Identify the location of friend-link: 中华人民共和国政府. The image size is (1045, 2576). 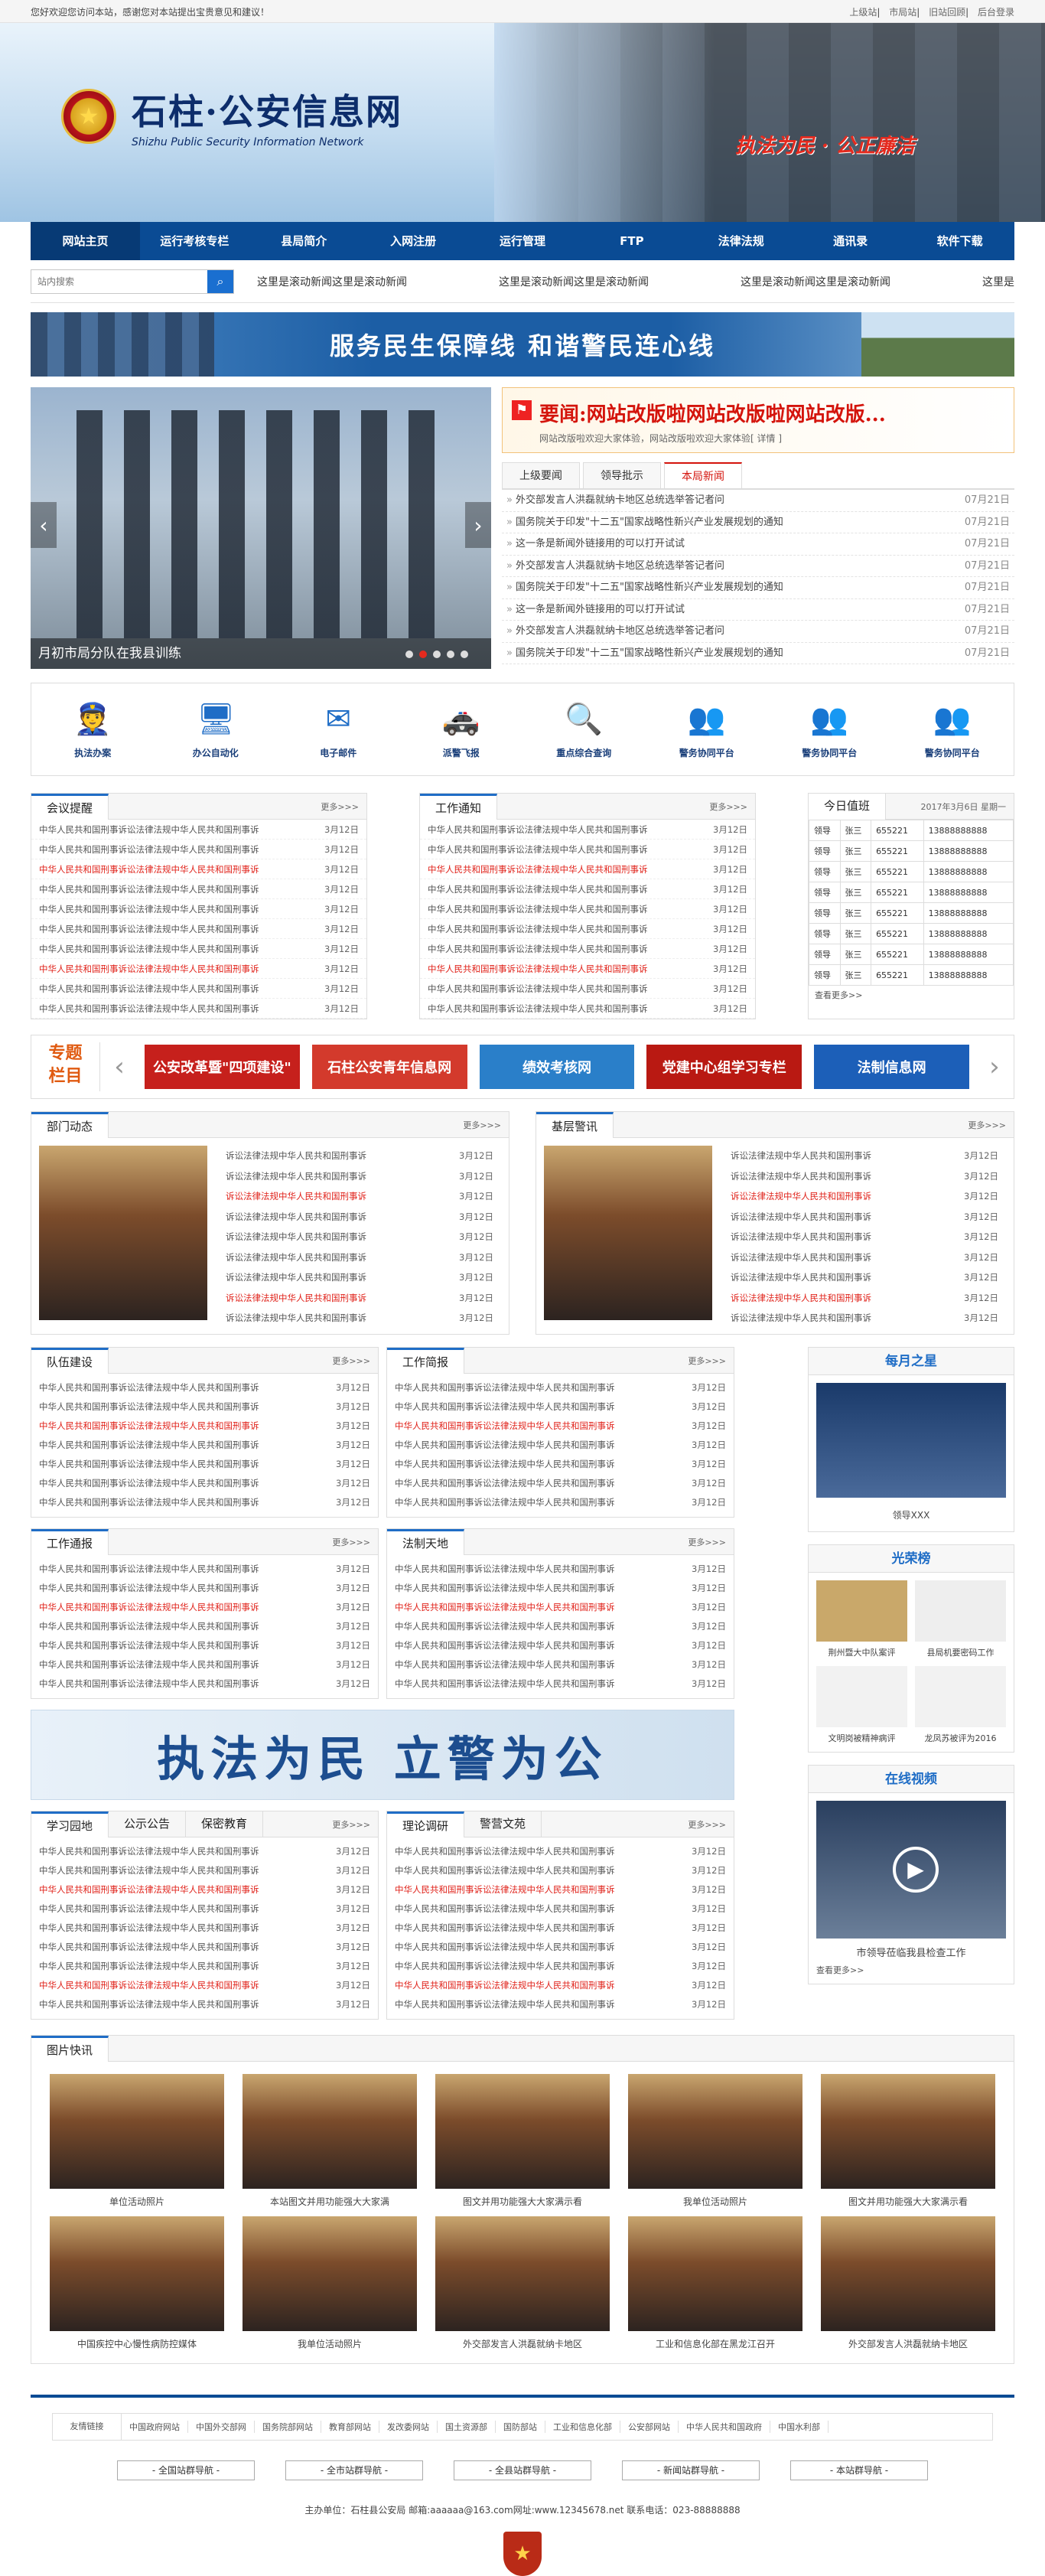
(724, 2427).